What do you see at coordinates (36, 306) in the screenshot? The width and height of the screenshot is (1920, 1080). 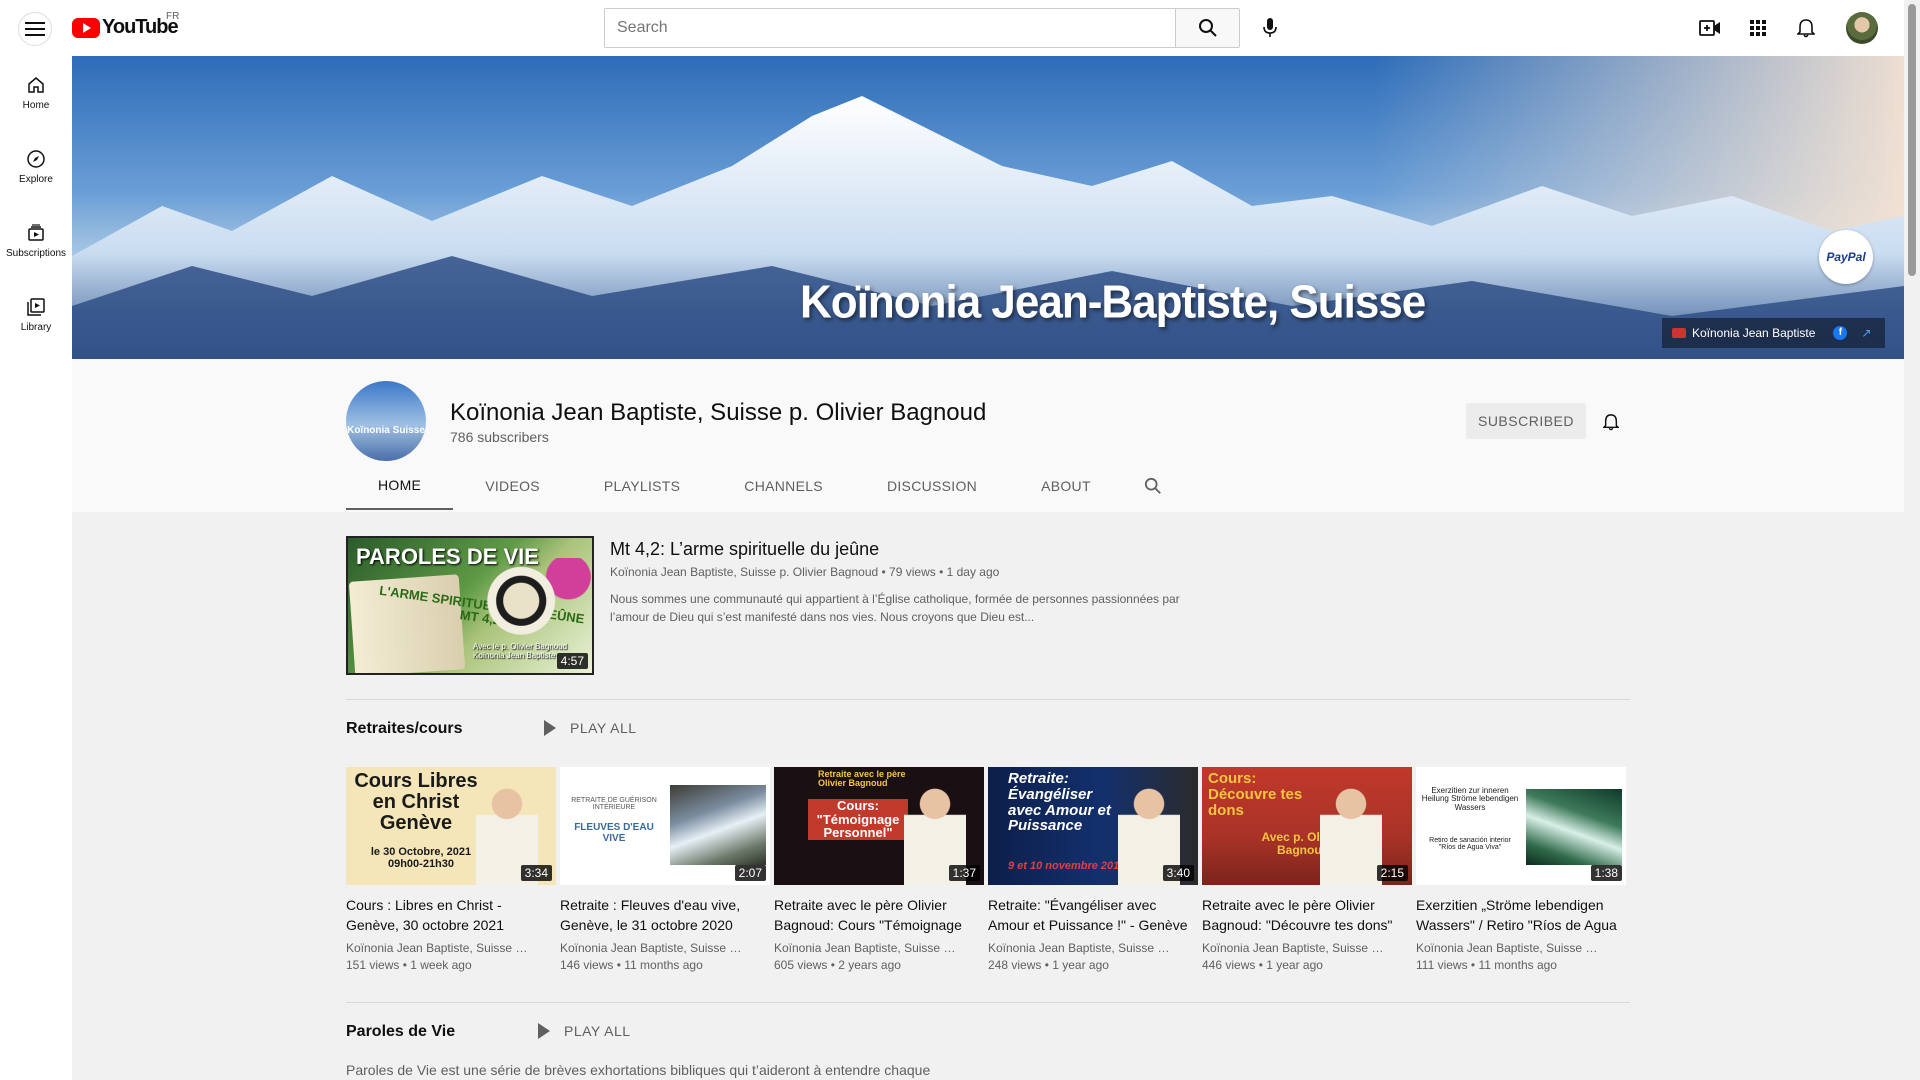 I see `library-icon` at bounding box center [36, 306].